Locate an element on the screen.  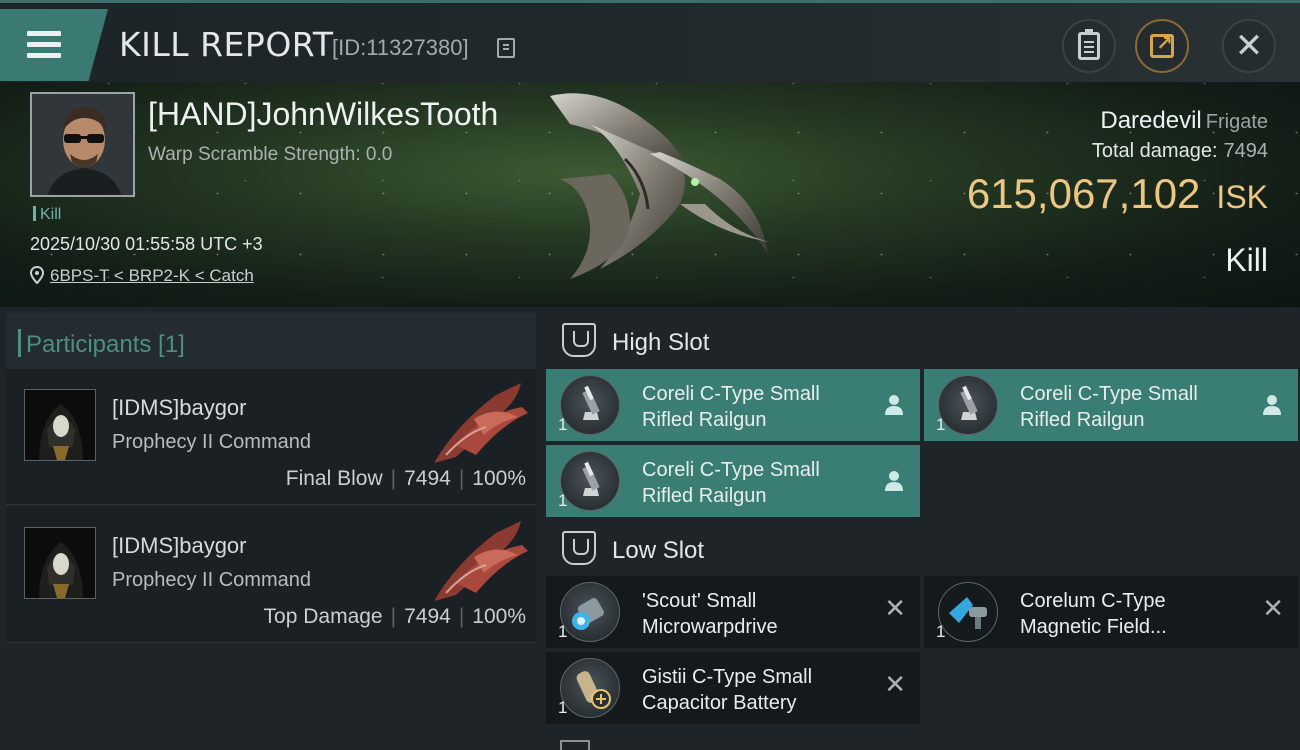
total-damage: Total damage: 7494 is located at coordinates (1180, 151).